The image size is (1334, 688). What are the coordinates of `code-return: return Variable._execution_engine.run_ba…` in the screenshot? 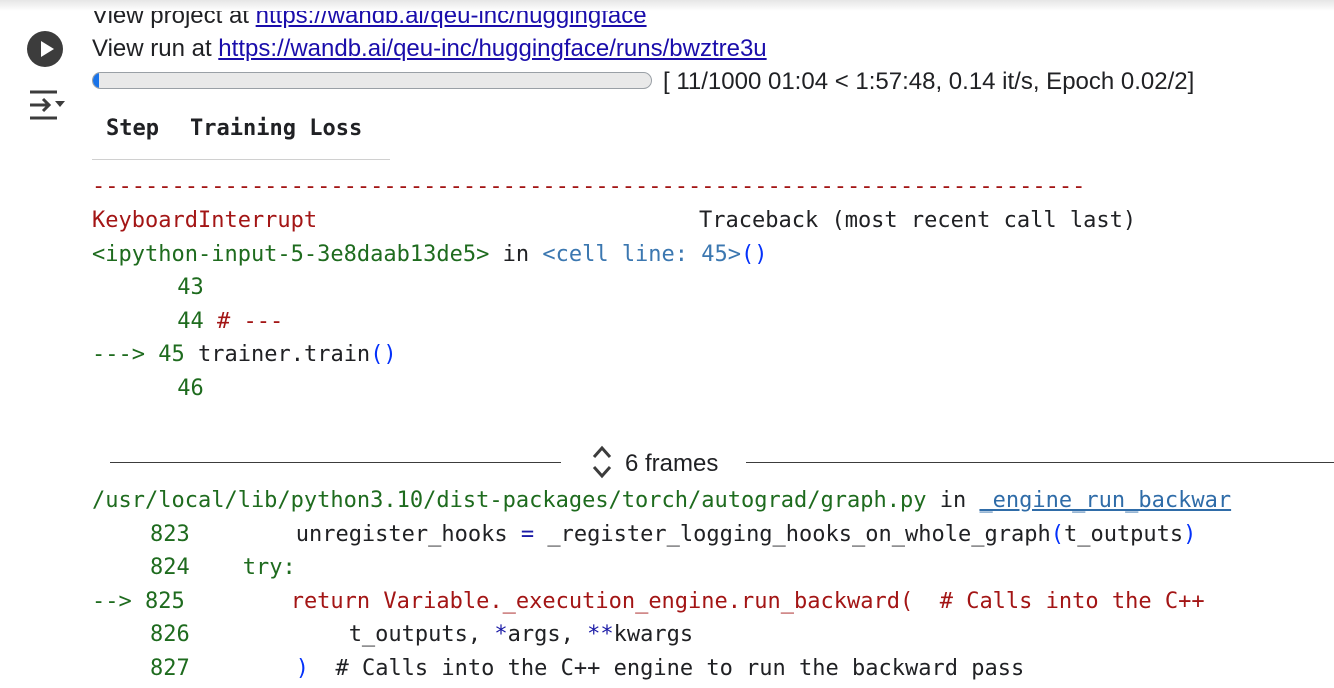 It's located at (694, 601).